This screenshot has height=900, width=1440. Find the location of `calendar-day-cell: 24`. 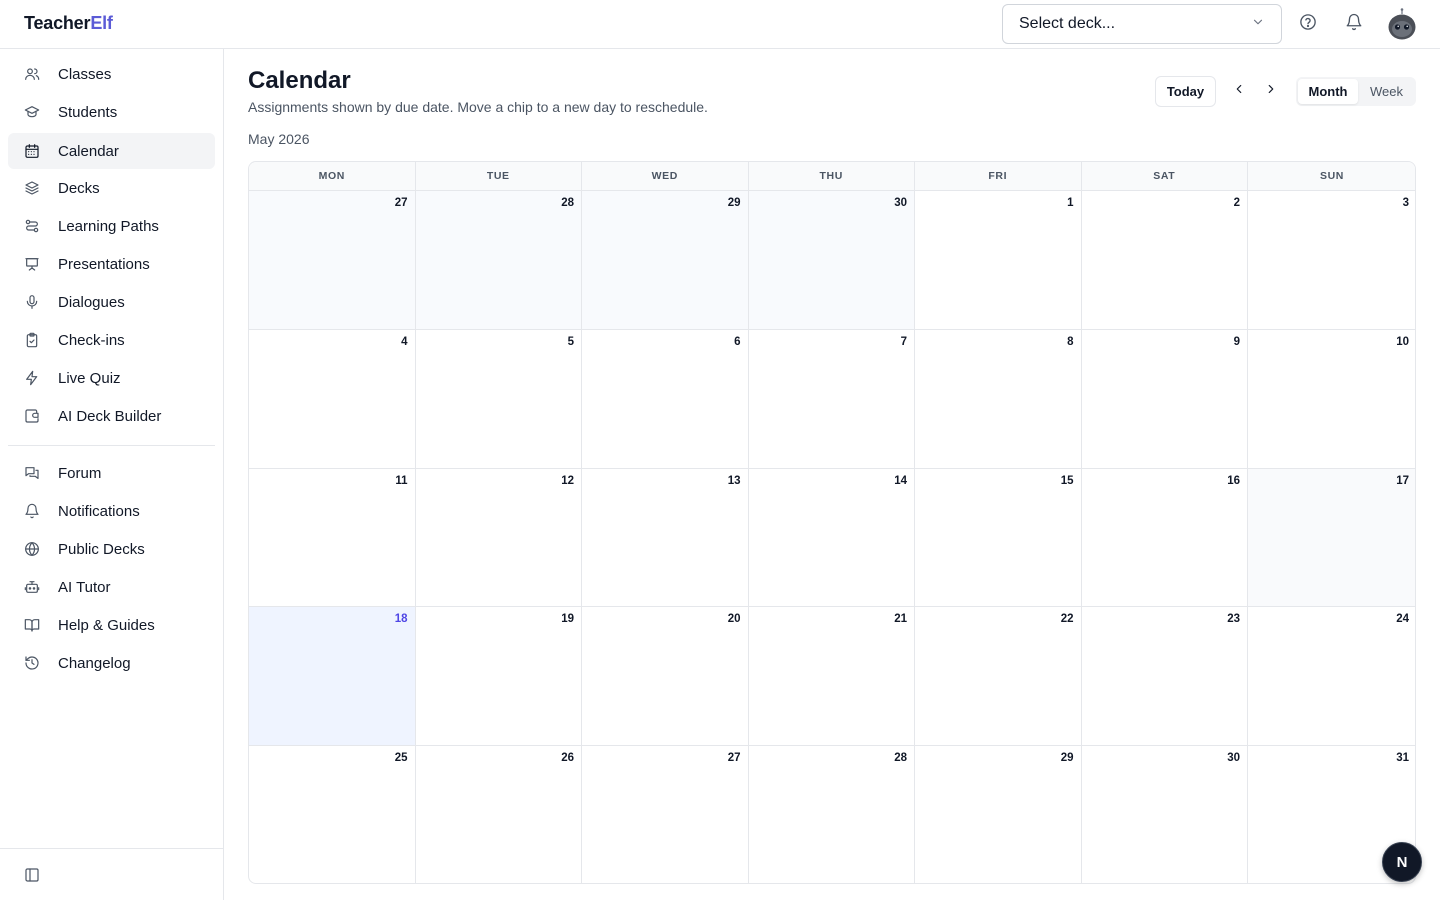

calendar-day-cell: 24 is located at coordinates (1331, 677).